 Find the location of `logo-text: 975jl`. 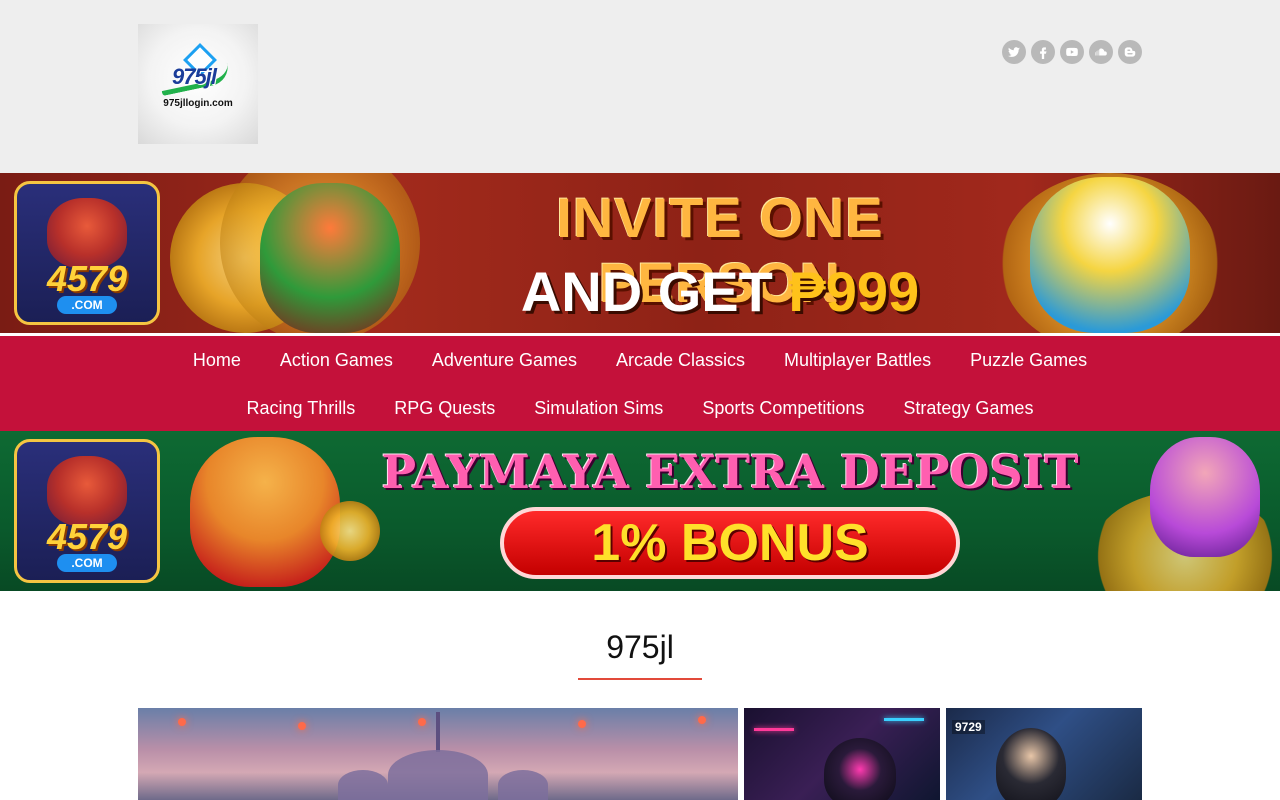

logo-text: 975jl is located at coordinates (194, 76).